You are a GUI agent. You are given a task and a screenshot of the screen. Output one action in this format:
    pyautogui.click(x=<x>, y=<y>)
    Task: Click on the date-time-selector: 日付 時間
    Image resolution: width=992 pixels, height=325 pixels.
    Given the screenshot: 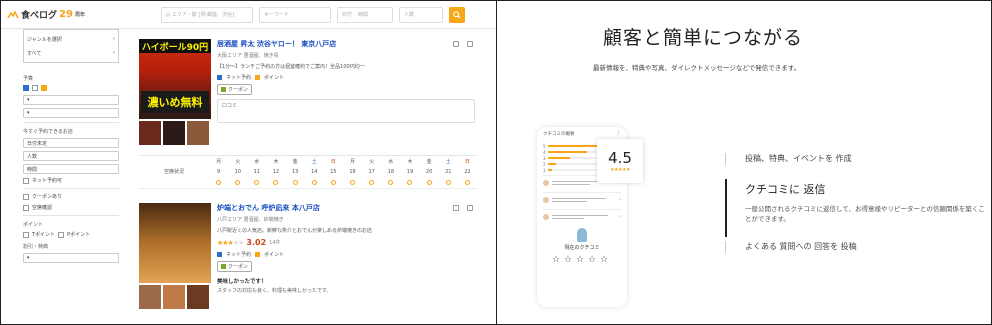 What is the action you would take?
    pyautogui.click(x=364, y=14)
    